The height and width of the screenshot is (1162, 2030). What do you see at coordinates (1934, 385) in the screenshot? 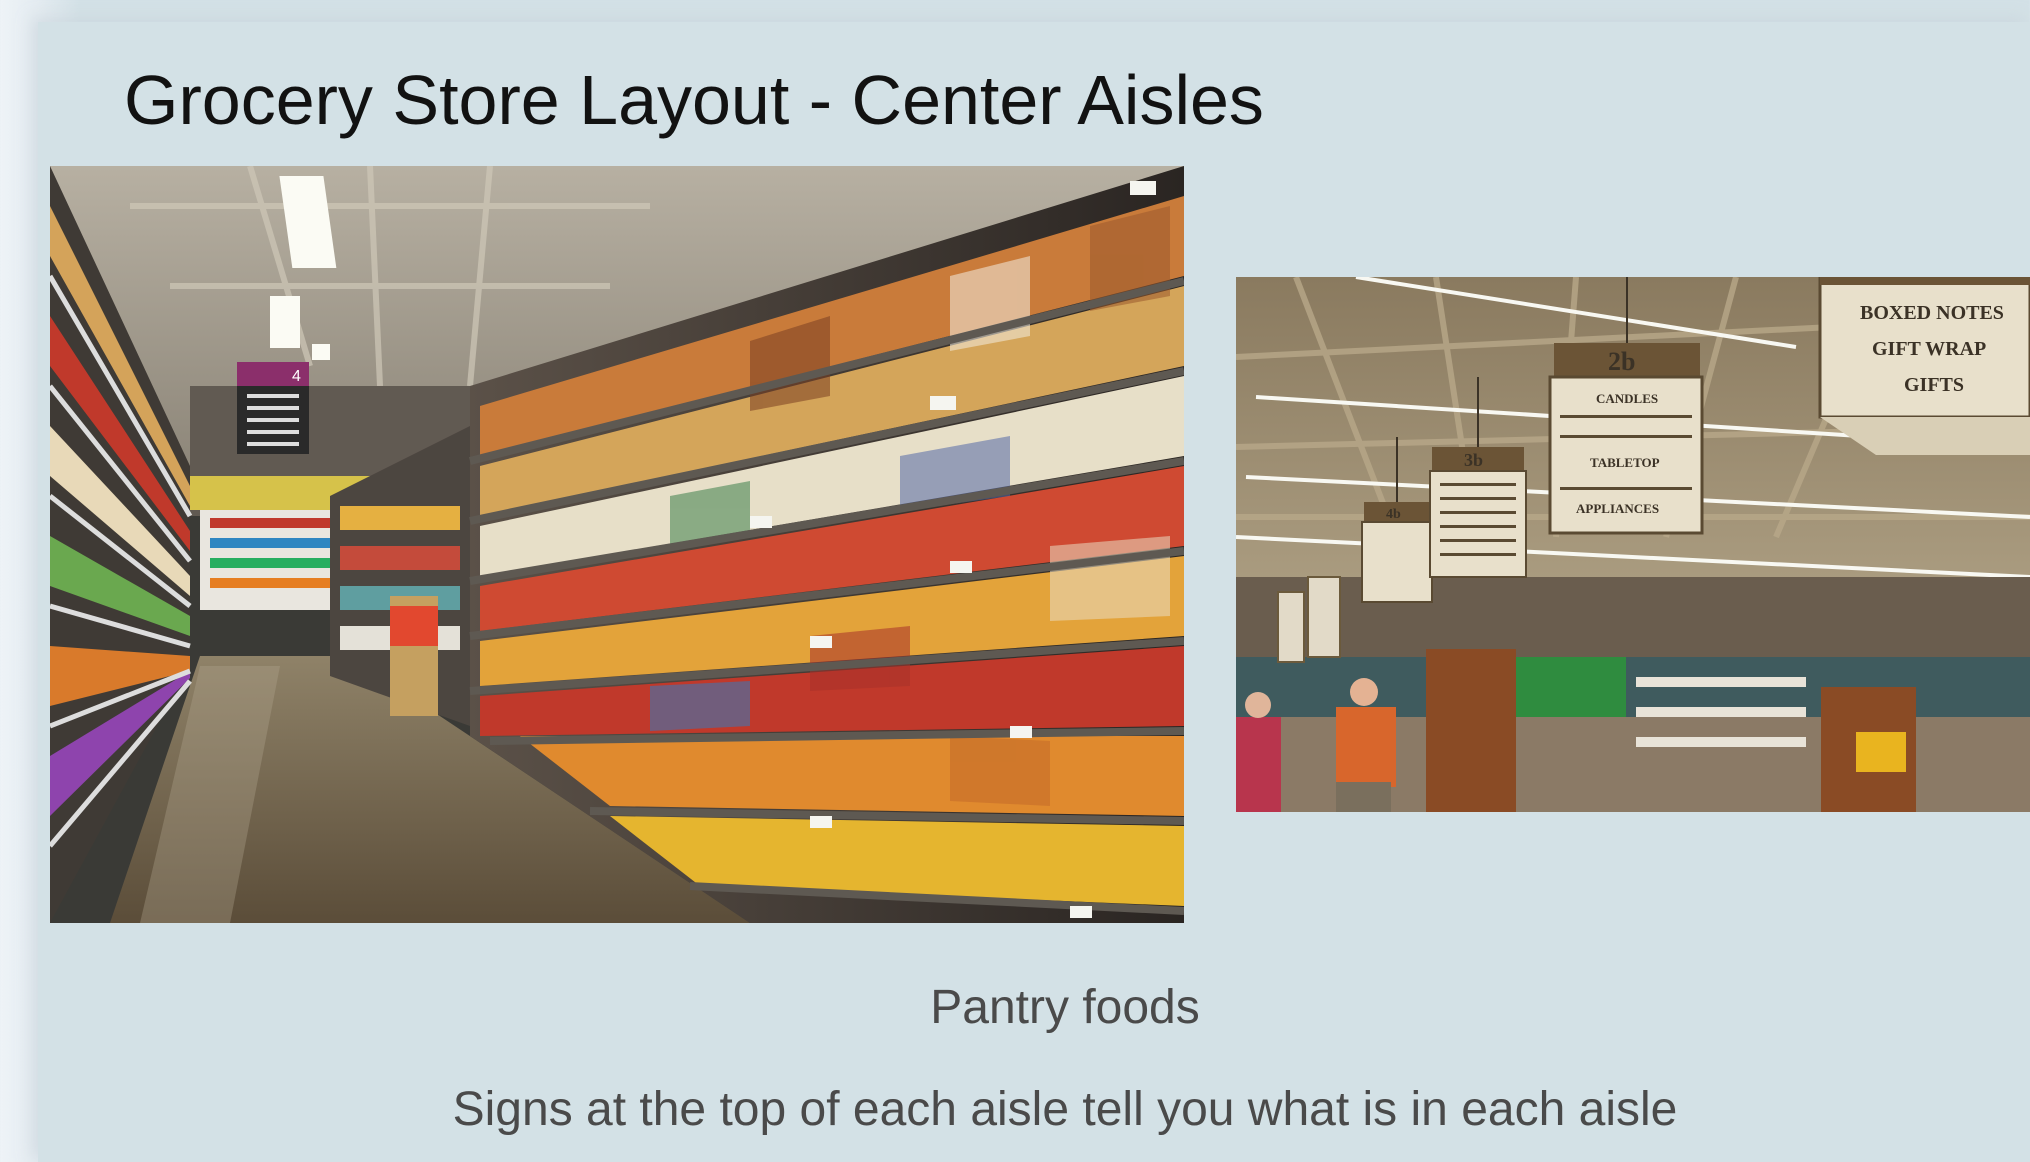
I see `big-sign-line-gifts: GIFTS` at bounding box center [1934, 385].